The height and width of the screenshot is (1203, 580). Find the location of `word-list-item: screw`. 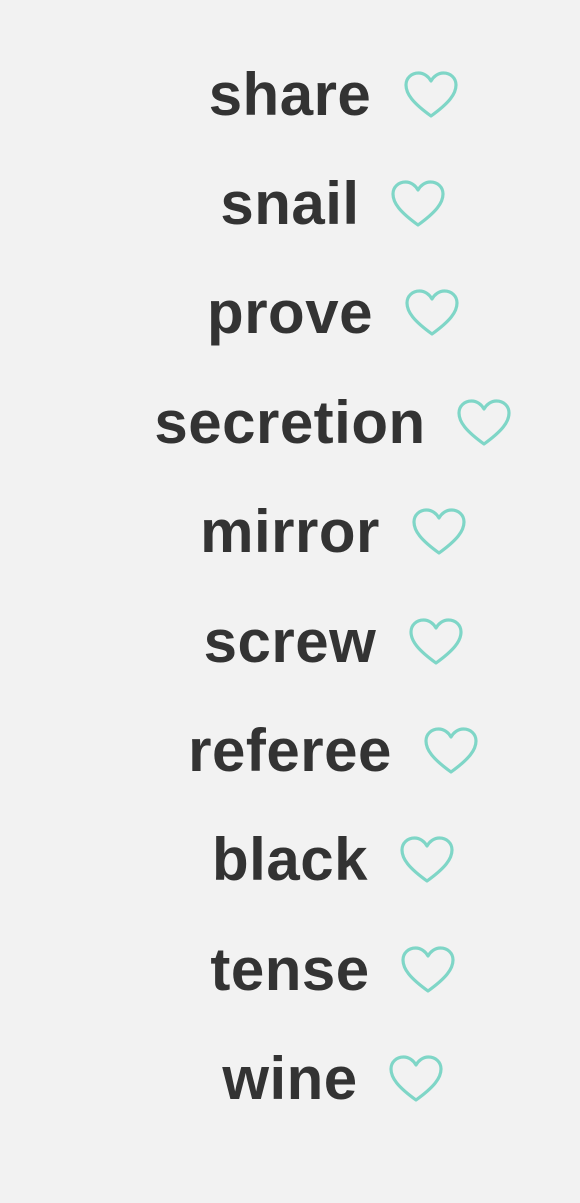

word-list-item: screw is located at coordinates (290, 641).